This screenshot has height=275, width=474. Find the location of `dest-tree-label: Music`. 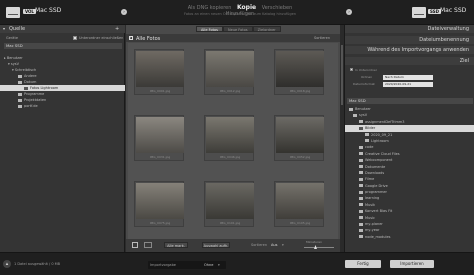

dest-tree-label: Music is located at coordinates (370, 217).